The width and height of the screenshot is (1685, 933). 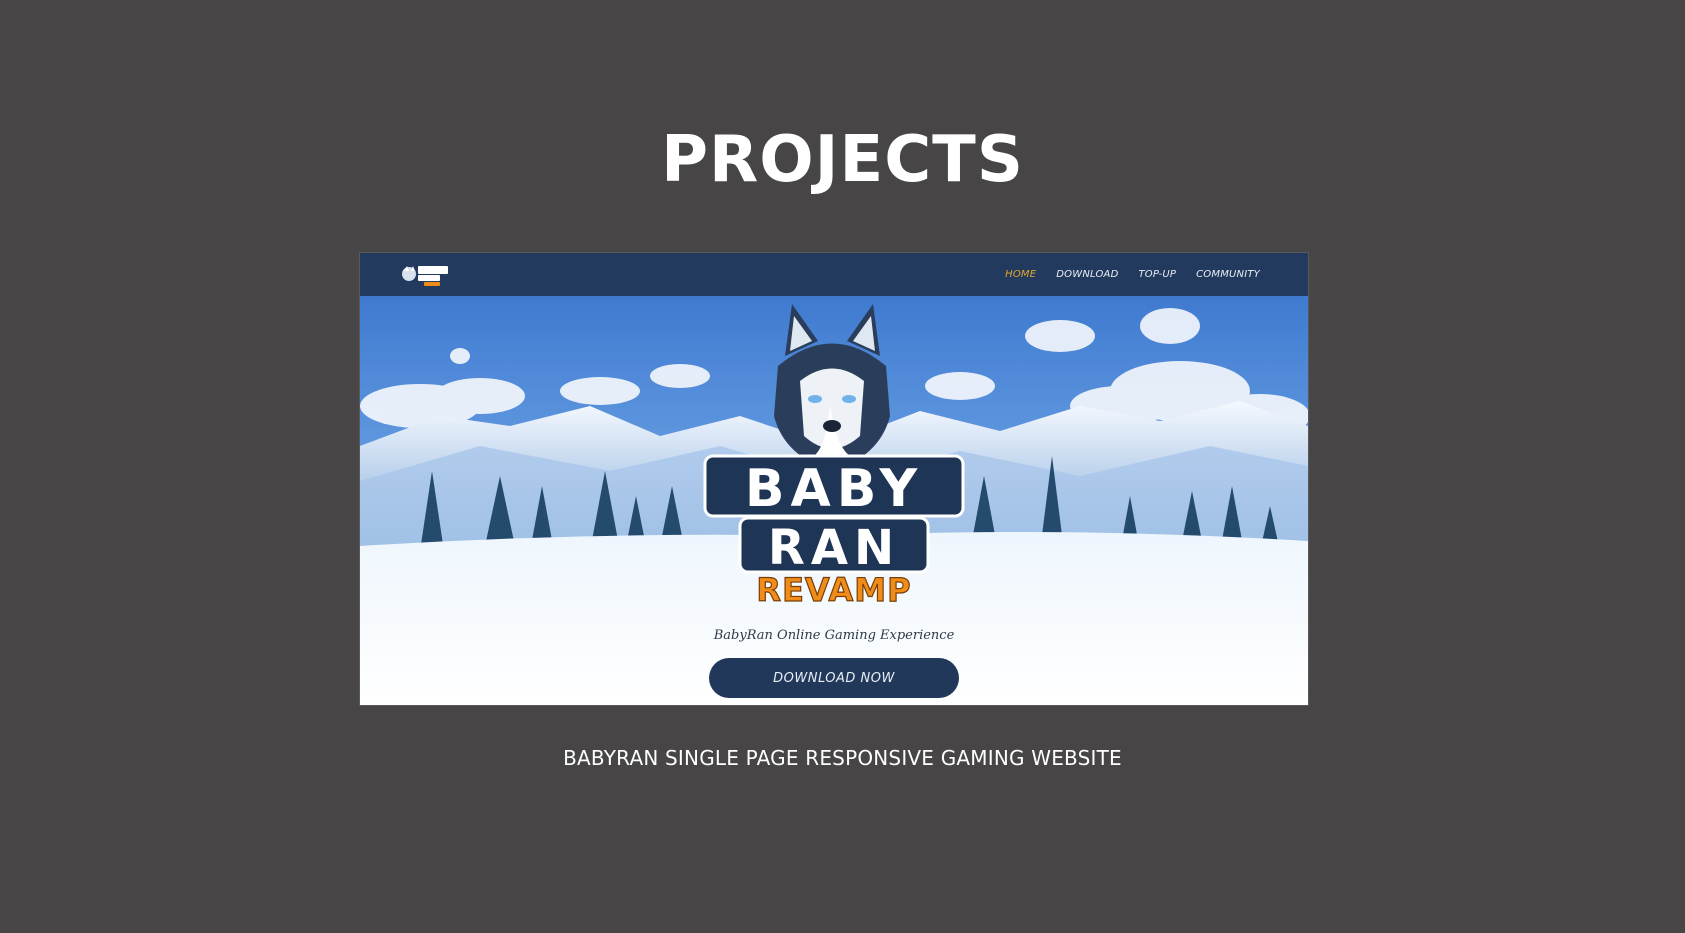 What do you see at coordinates (1132, 274) in the screenshot?
I see `preview-nav-links: HOME DOWNLOAD TOP-UP COMMUNITY` at bounding box center [1132, 274].